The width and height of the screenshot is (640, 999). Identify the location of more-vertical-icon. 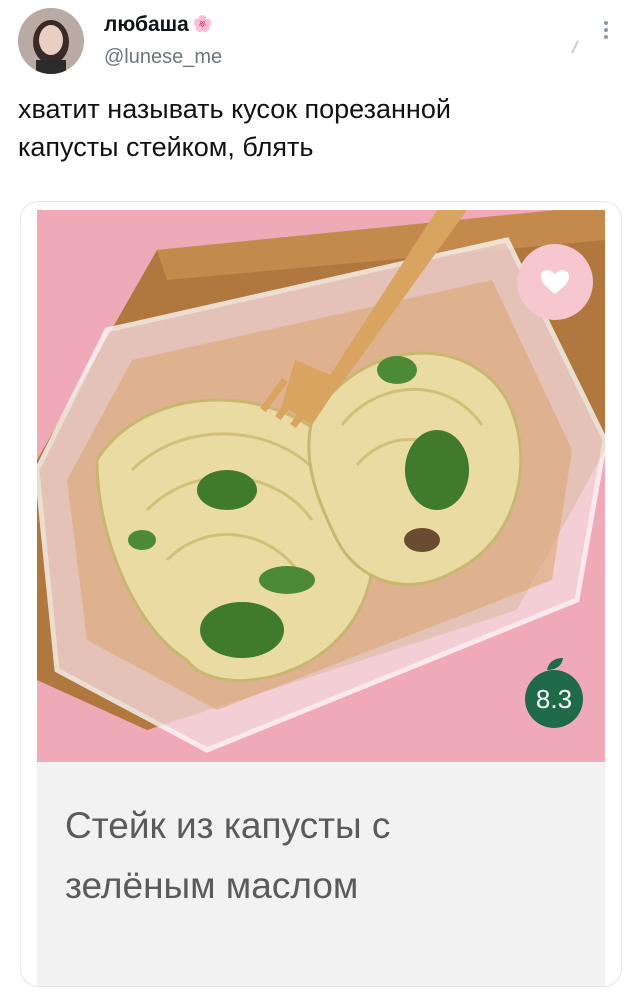
(606, 33).